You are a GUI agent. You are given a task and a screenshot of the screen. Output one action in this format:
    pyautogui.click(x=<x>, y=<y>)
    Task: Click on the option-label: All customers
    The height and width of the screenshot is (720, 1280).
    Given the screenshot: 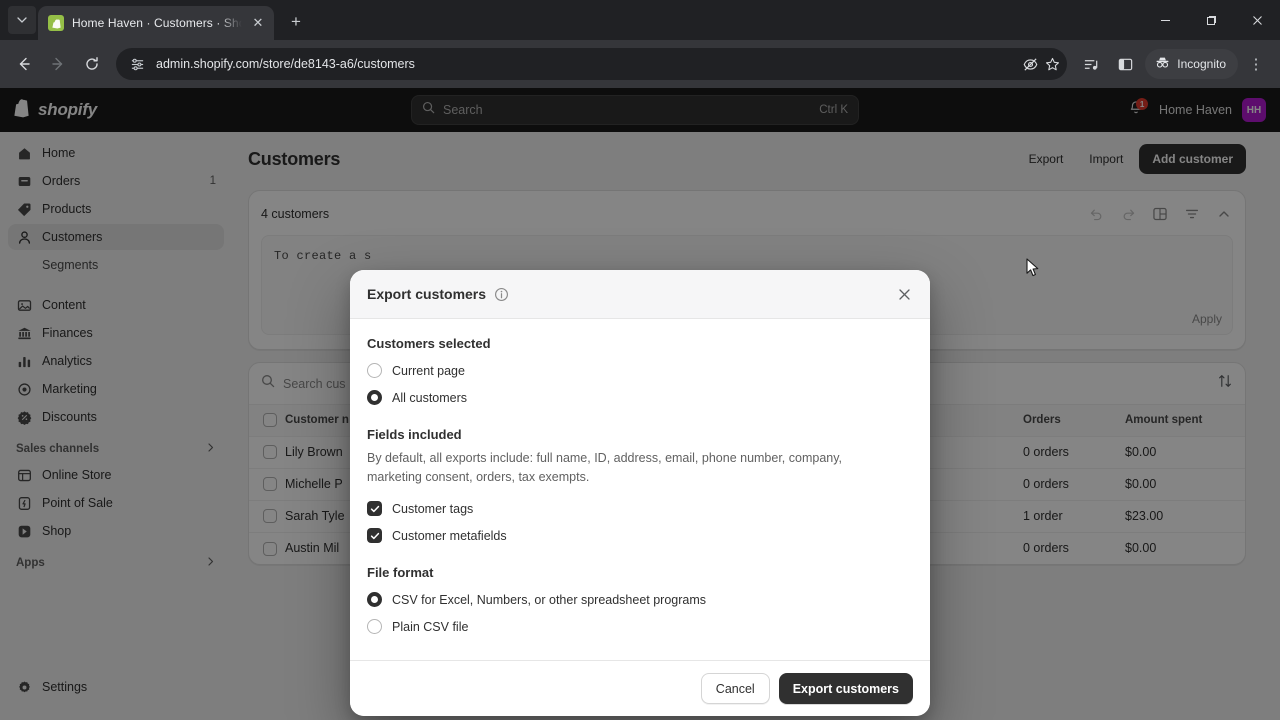 What is the action you would take?
    pyautogui.click(x=430, y=397)
    